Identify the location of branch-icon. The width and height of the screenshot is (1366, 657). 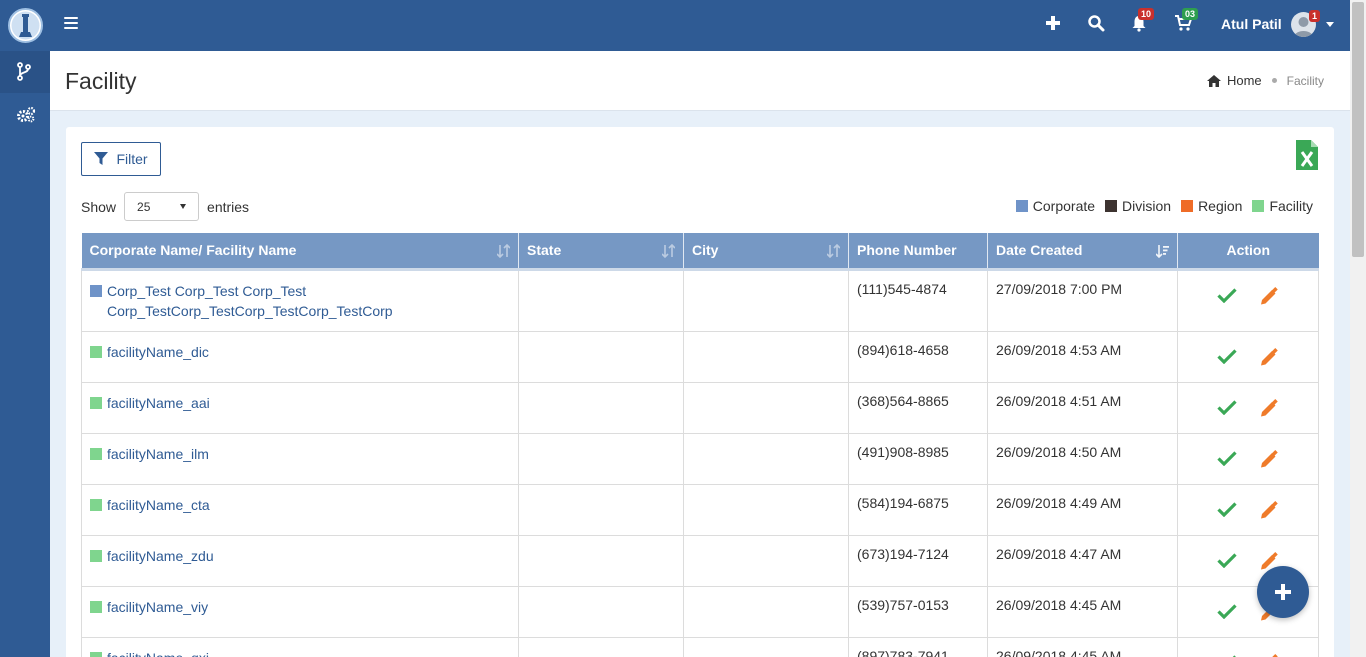
(24, 71).